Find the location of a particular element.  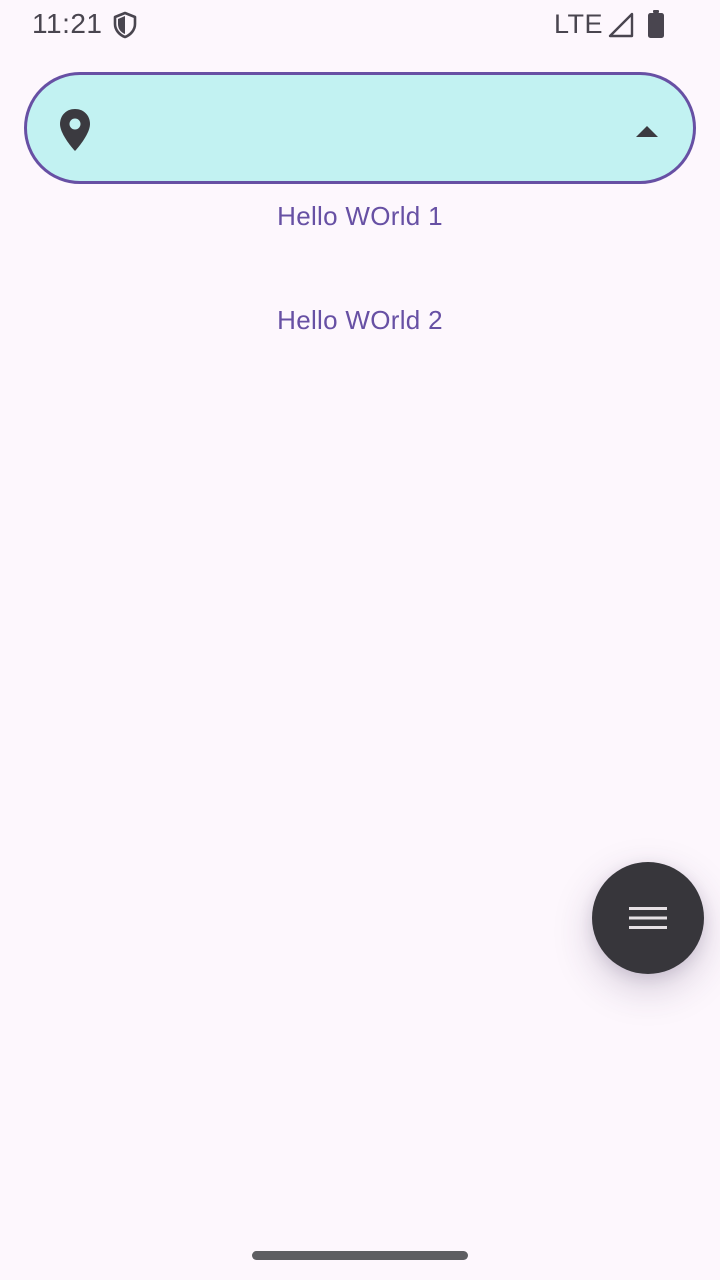

home-indicator is located at coordinates (360, 1255).